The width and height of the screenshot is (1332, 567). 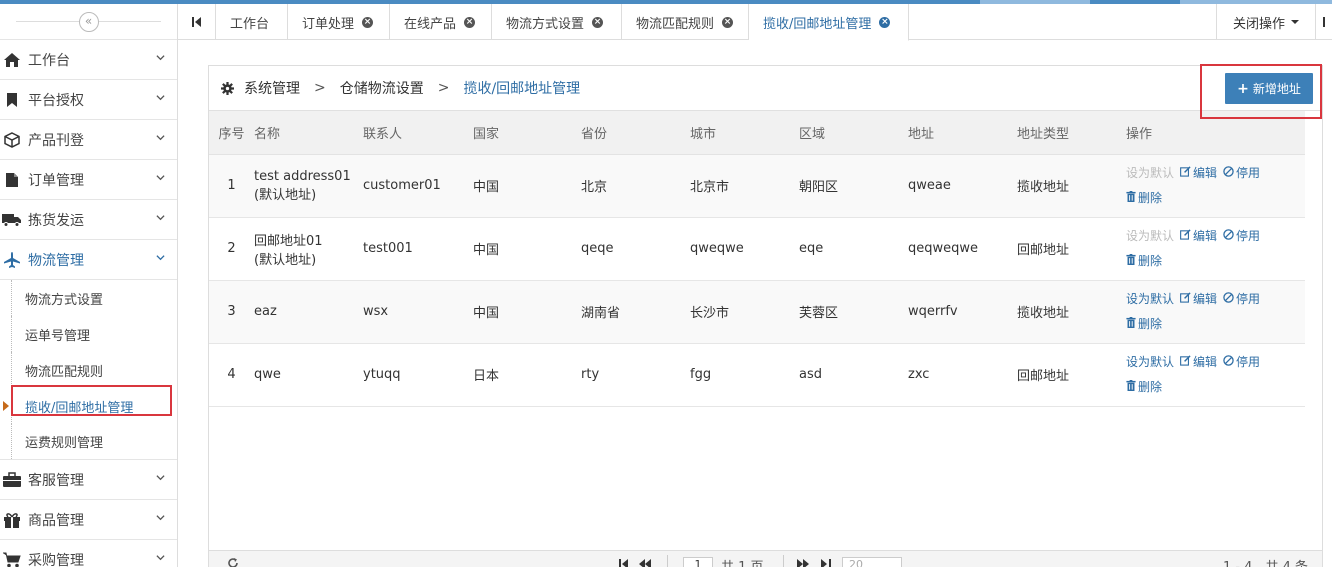 I want to click on sidebar-item-goods: 商品管理, so click(x=88, y=520).